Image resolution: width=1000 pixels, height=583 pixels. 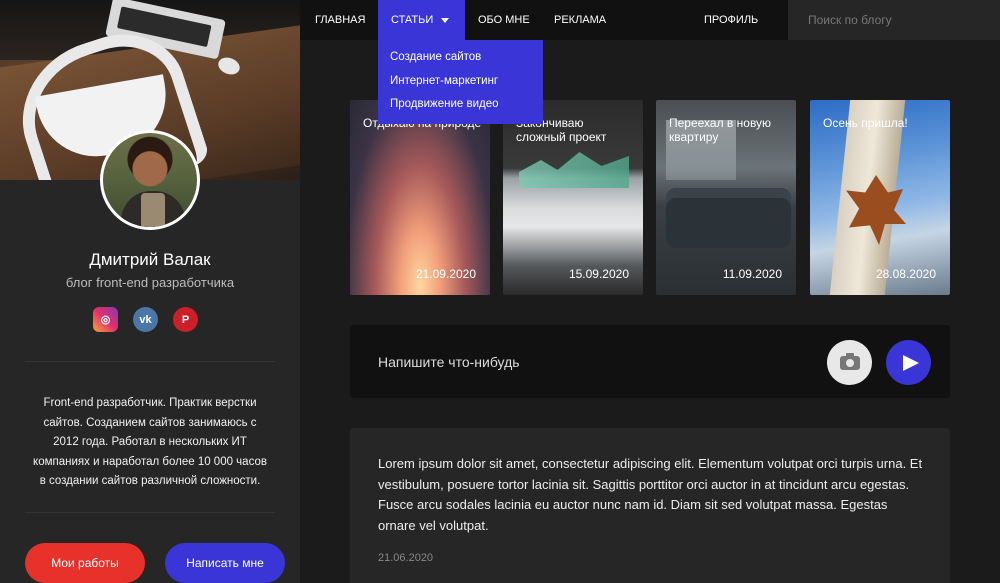 I want to click on story-card: Отдыхаю на природе 21.09.2020, so click(x=420, y=197).